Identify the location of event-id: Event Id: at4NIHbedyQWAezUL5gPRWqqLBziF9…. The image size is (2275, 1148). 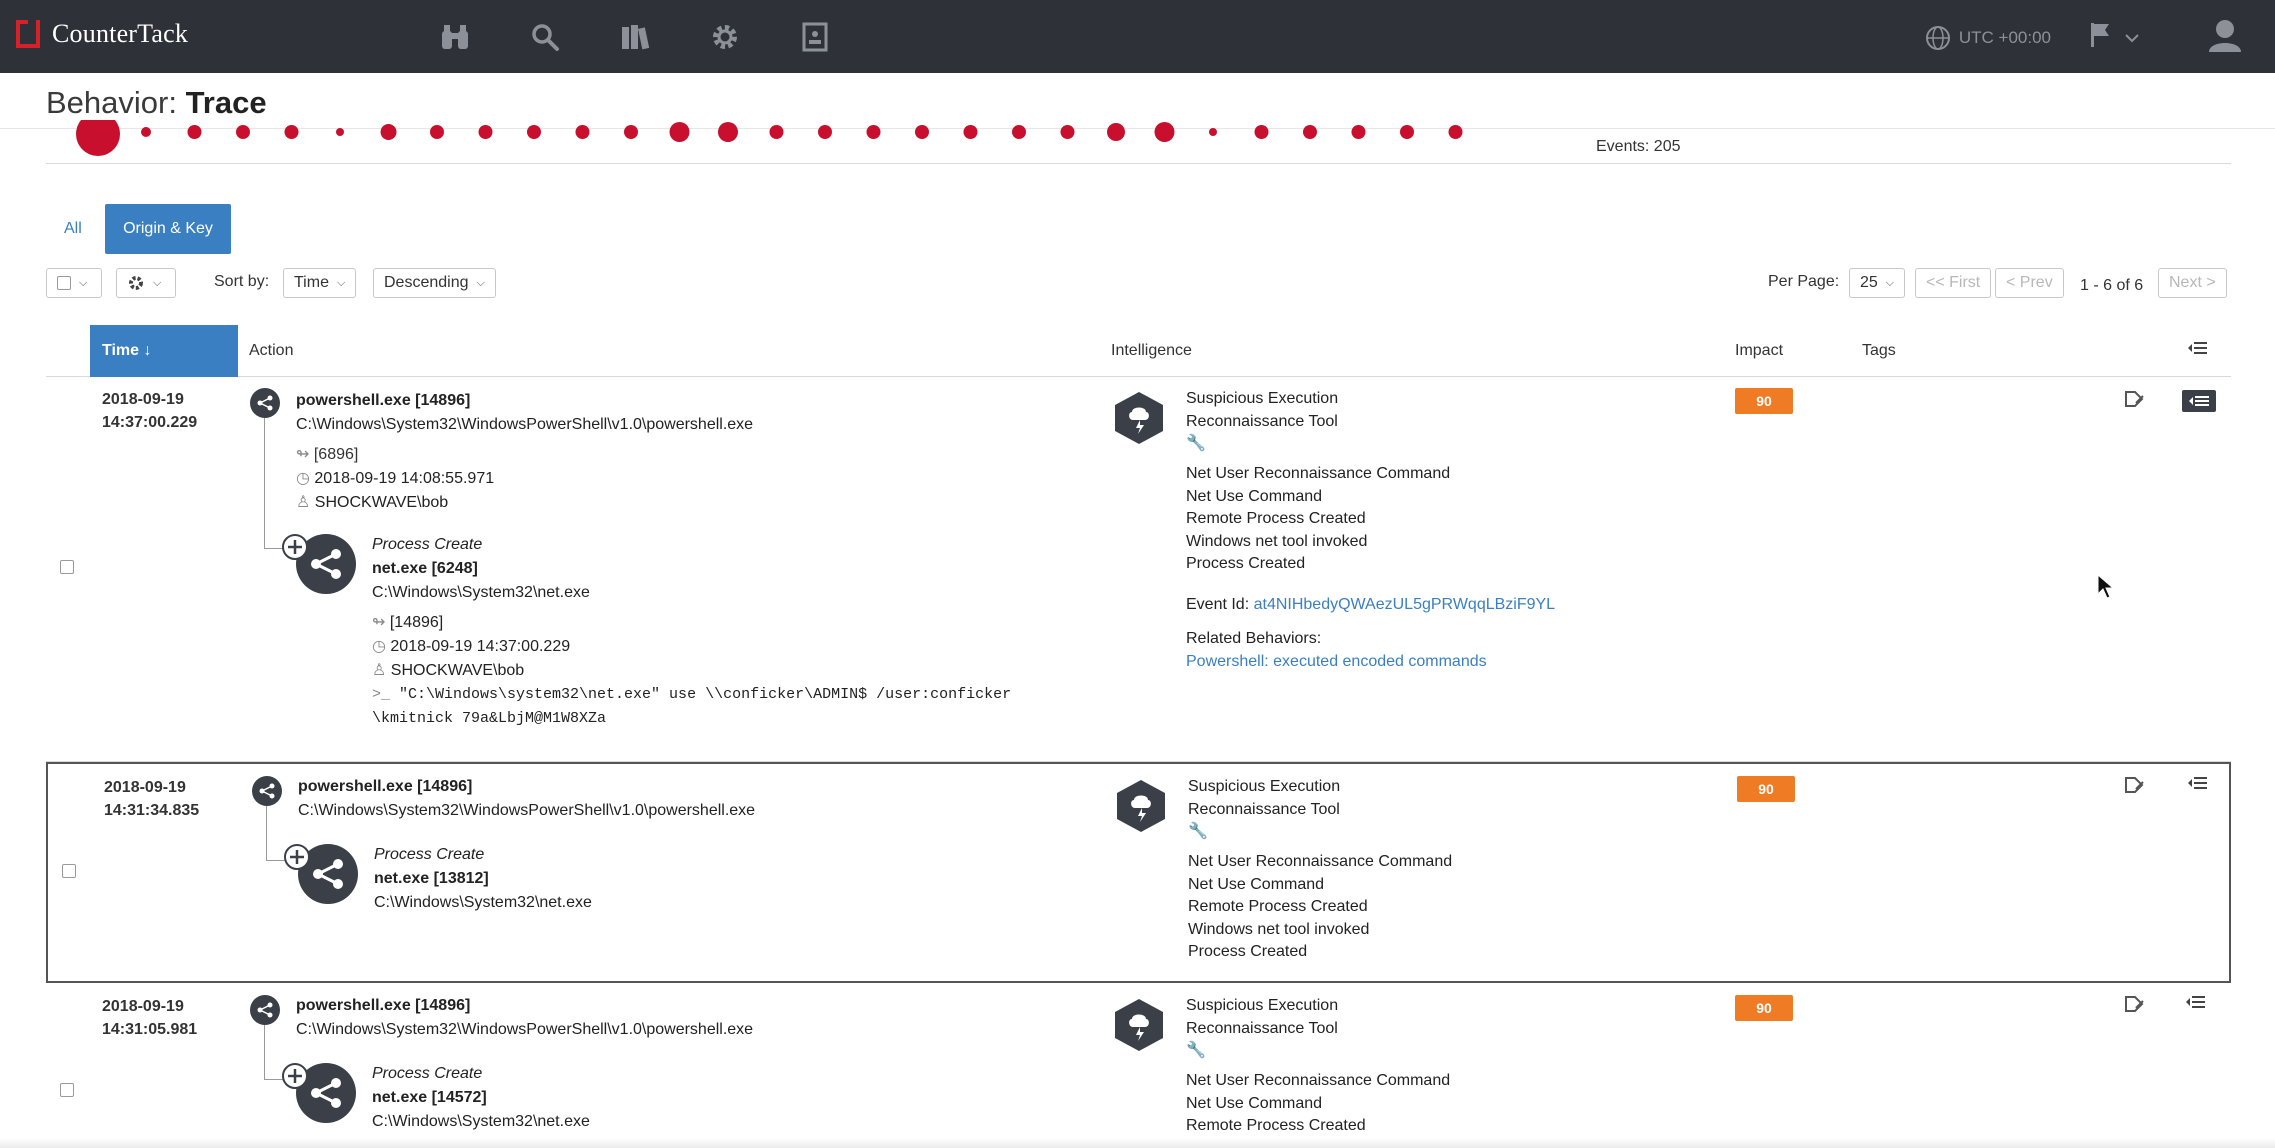
(1371, 604).